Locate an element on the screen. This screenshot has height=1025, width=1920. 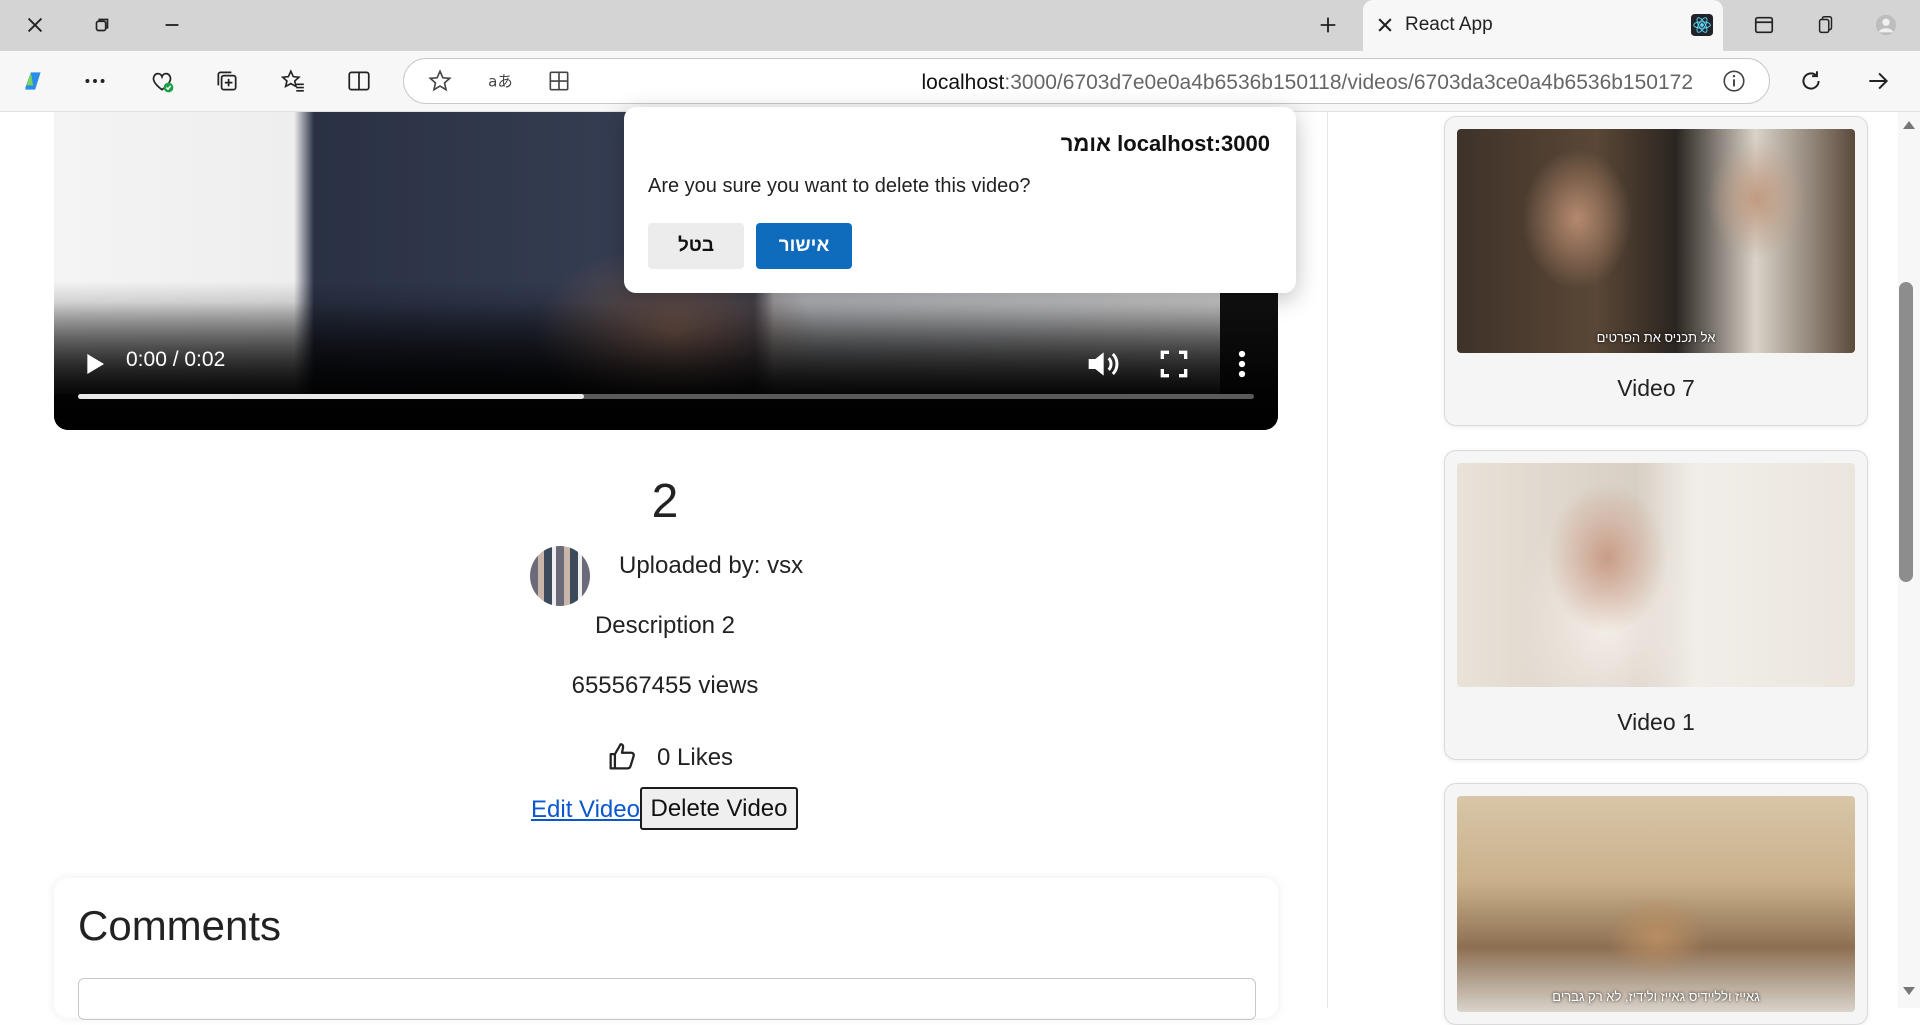
add-favorite-star-icon is located at coordinates (440, 81).